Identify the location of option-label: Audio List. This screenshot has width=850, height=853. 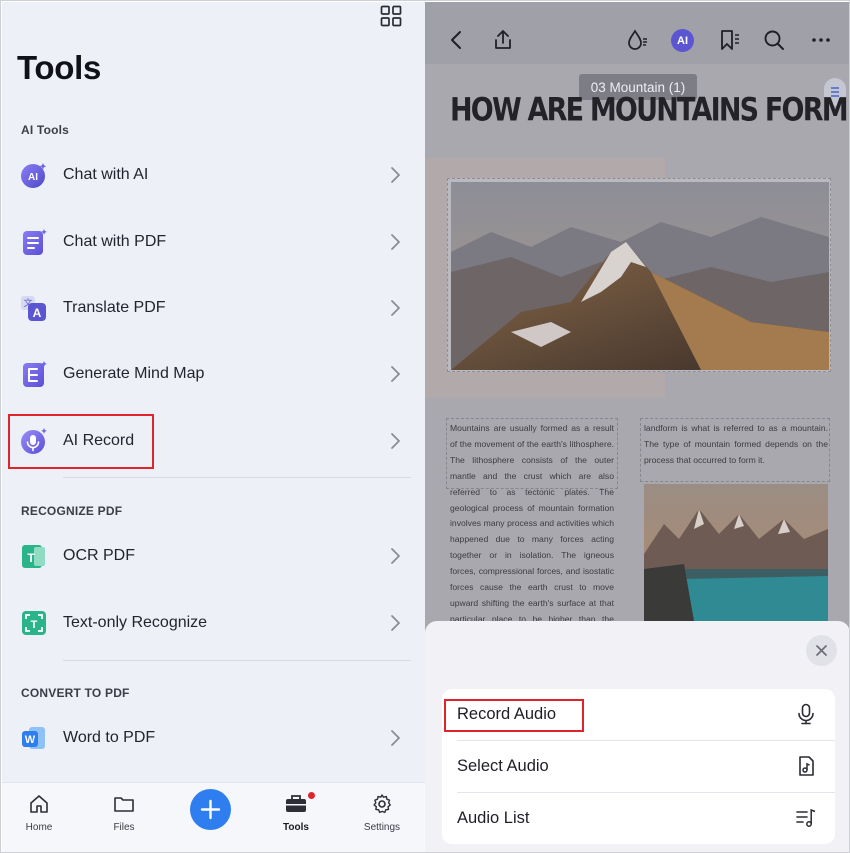
(493, 818).